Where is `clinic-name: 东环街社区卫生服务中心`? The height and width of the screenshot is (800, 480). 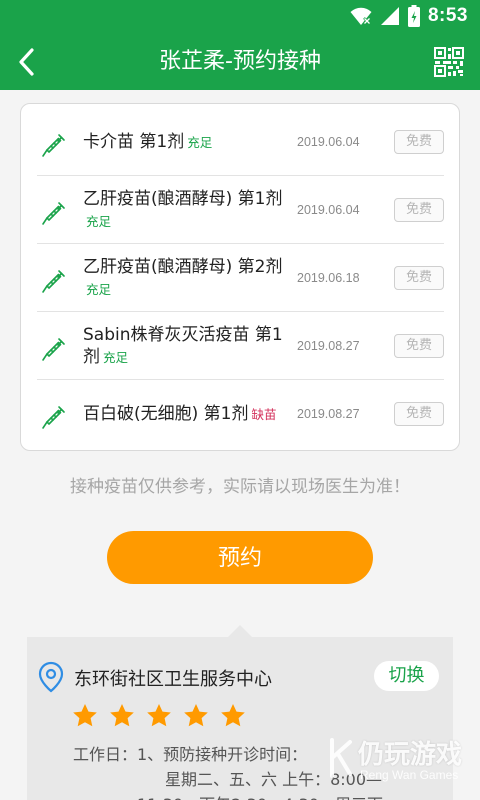
clinic-name: 东环街社区卫生服务中心 is located at coordinates (173, 679).